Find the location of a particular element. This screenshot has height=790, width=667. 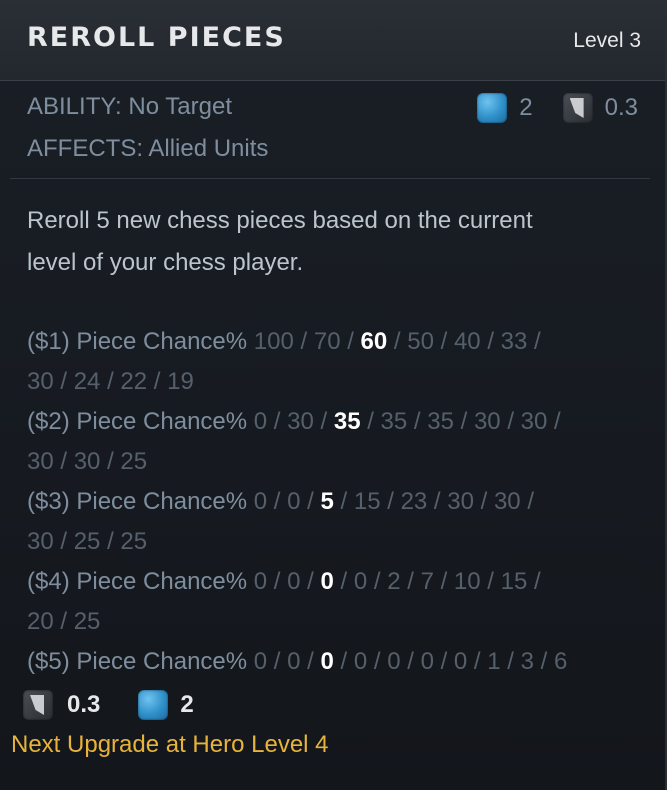

ability-type: ABILITY: No Target is located at coordinates (129, 106).